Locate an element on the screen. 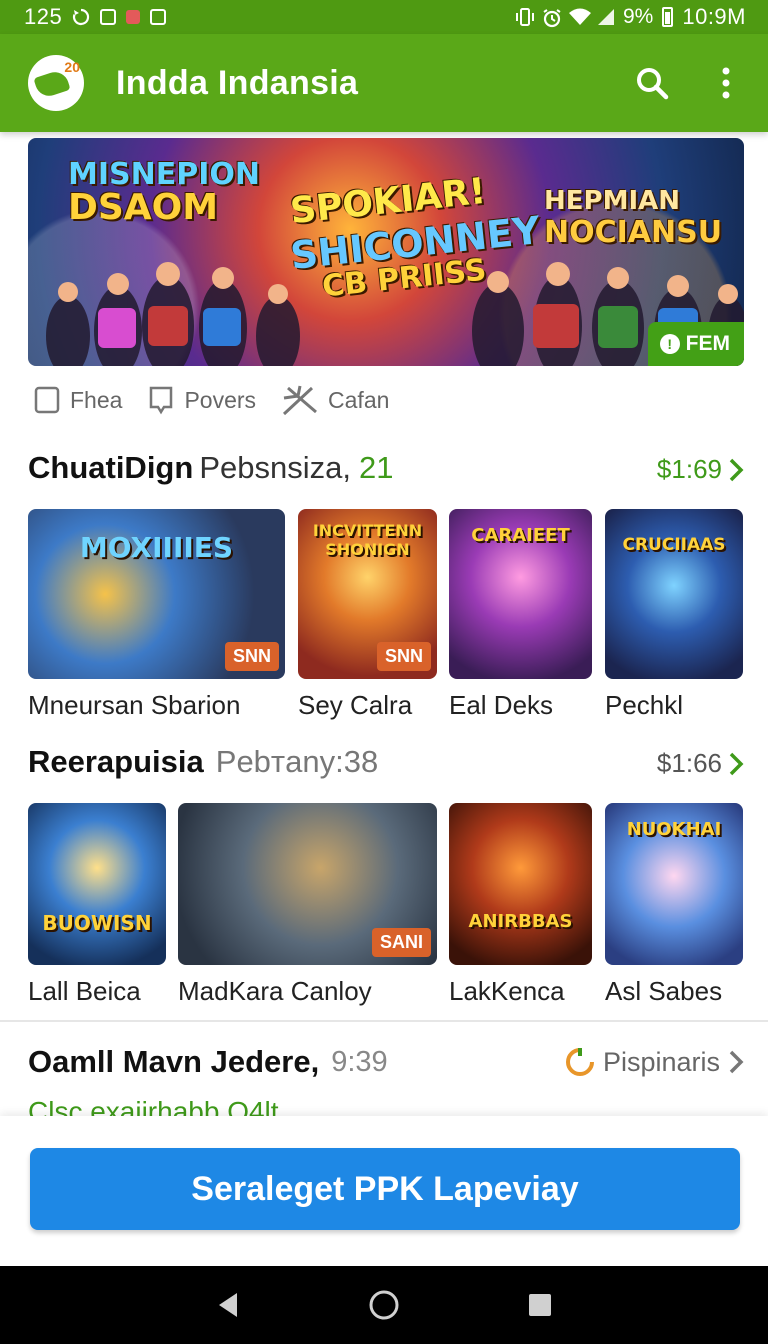 The height and width of the screenshot is (1344, 768). sync-icon is located at coordinates (81, 17).